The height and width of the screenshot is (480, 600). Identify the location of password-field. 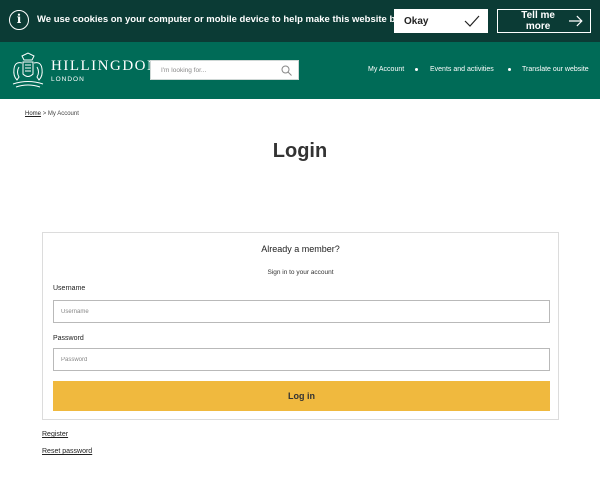
(301, 359).